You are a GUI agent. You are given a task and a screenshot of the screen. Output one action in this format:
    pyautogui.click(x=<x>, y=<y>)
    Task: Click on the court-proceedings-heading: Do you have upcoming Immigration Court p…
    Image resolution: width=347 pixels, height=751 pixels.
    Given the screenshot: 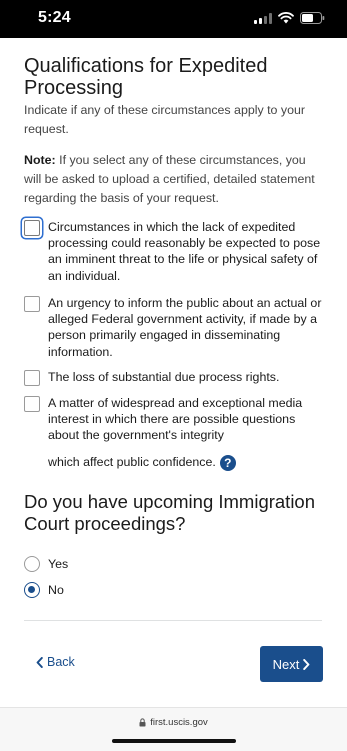 What is the action you would take?
    pyautogui.click(x=170, y=512)
    